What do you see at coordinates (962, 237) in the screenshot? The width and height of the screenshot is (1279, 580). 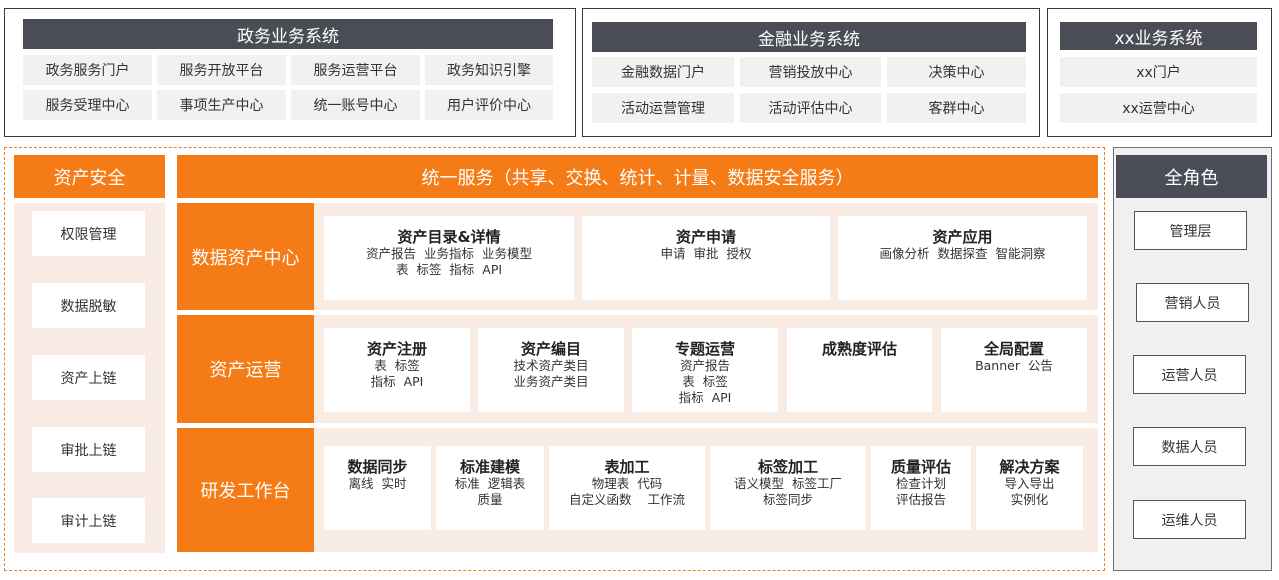 I see `card-title: 资产应用` at bounding box center [962, 237].